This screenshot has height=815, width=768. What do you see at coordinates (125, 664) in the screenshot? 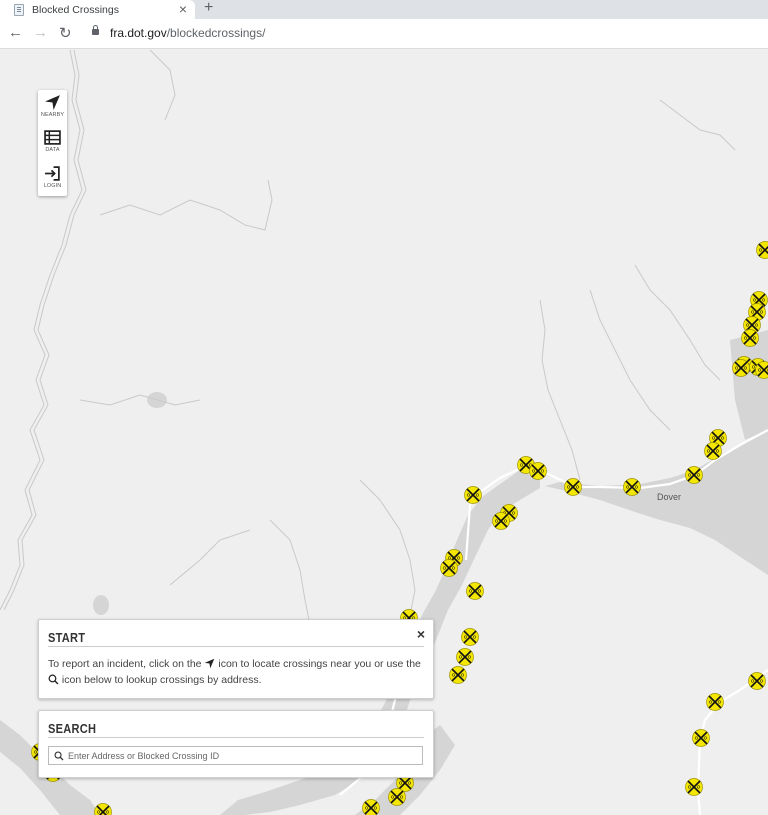
I see `start-text-1: To report an incident, click on the` at bounding box center [125, 664].